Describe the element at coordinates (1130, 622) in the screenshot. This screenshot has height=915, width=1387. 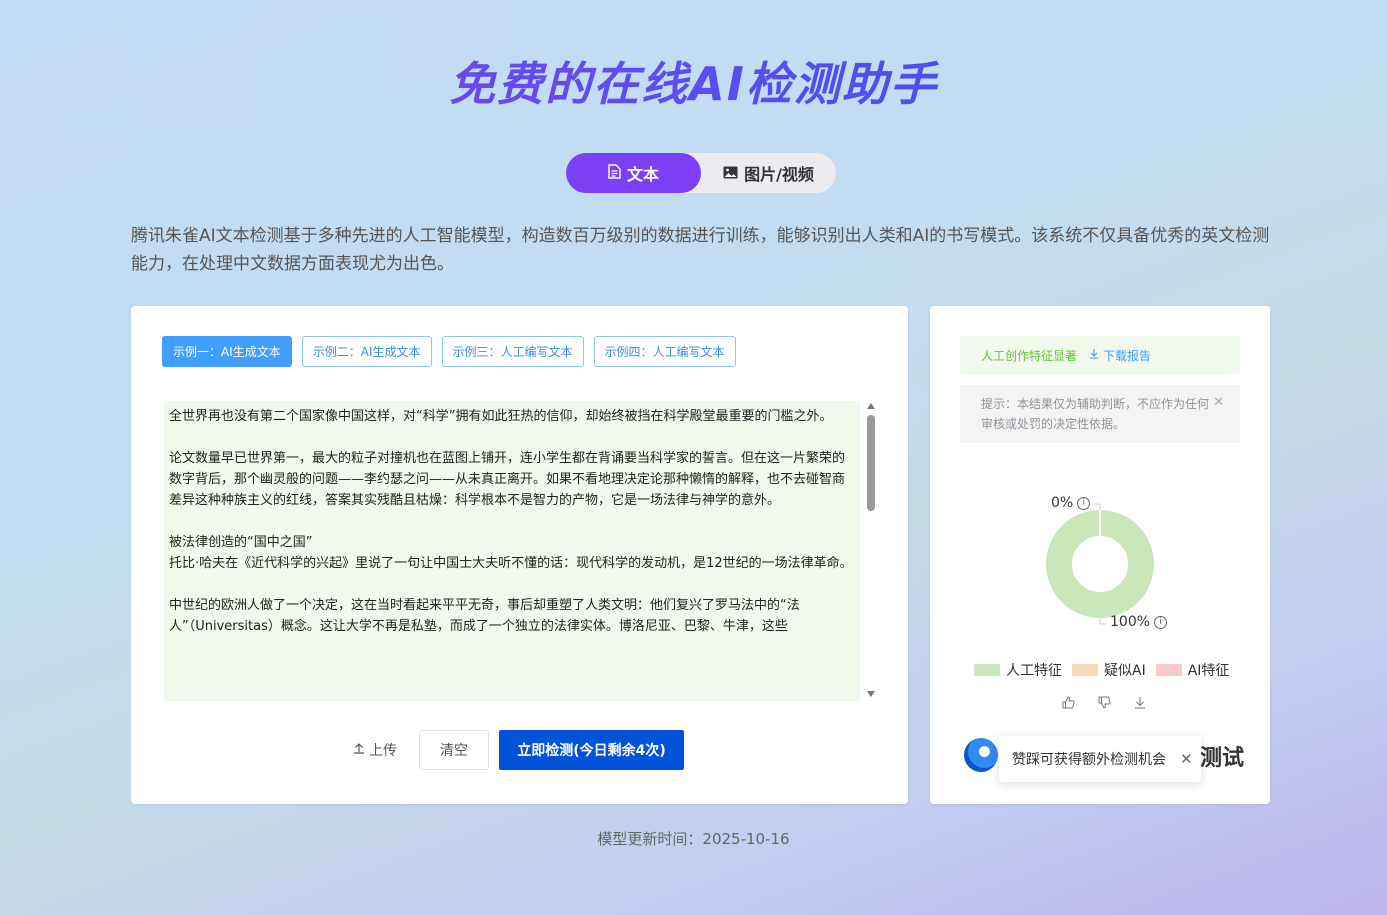
I see `donut-label-bottom-value: 100%` at that location.